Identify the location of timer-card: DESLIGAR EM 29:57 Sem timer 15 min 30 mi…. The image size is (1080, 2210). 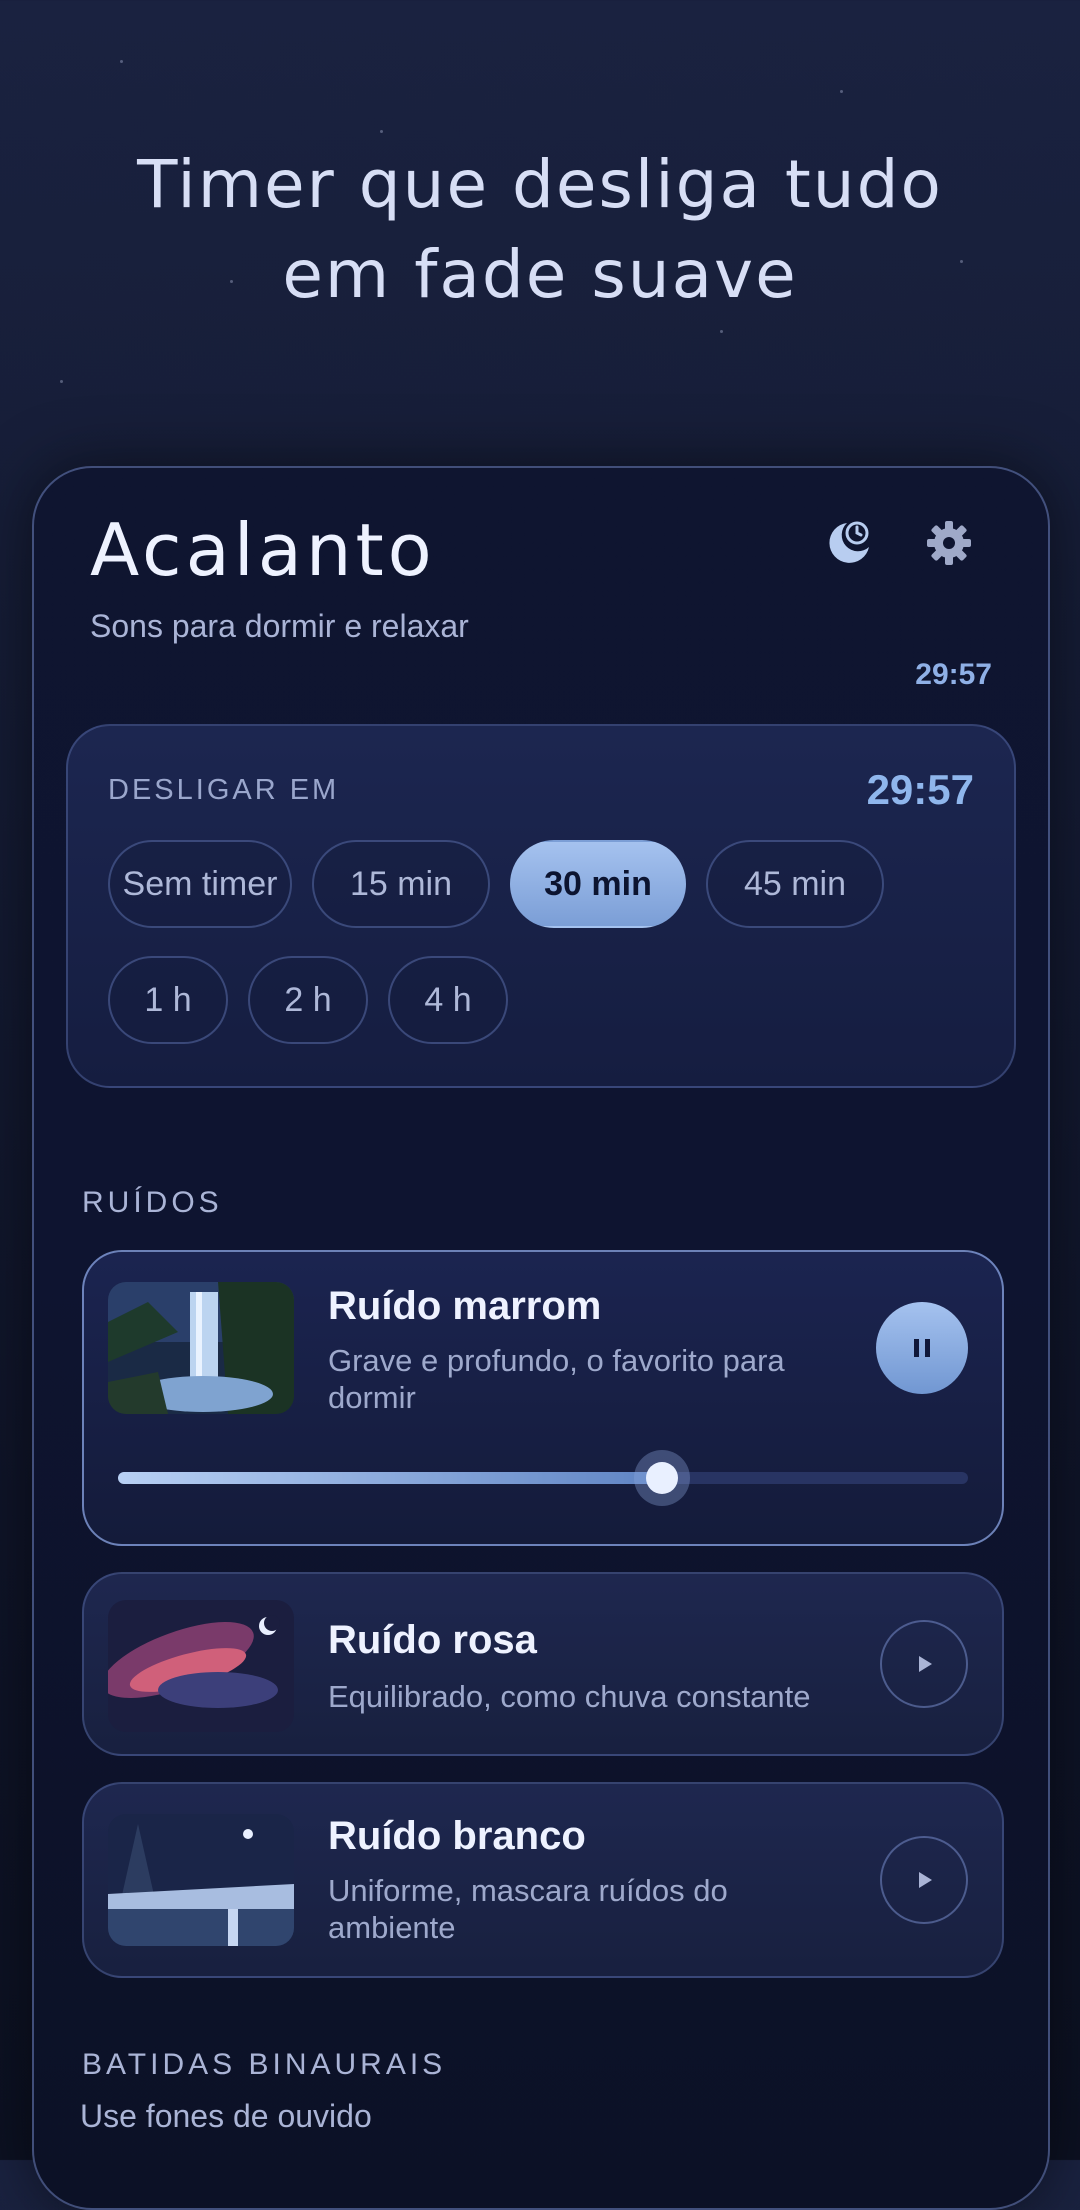
(541, 906).